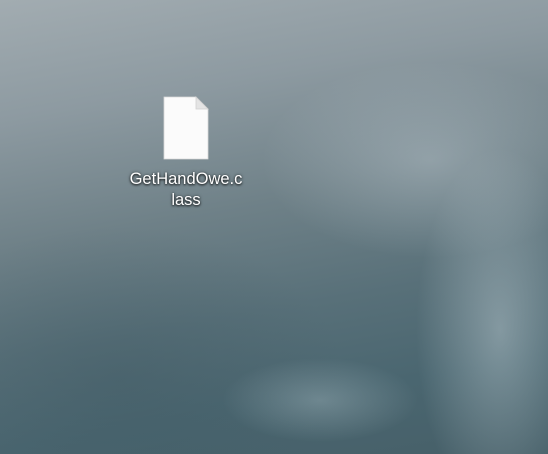 The width and height of the screenshot is (548, 454). I want to click on file-icon, so click(186, 128).